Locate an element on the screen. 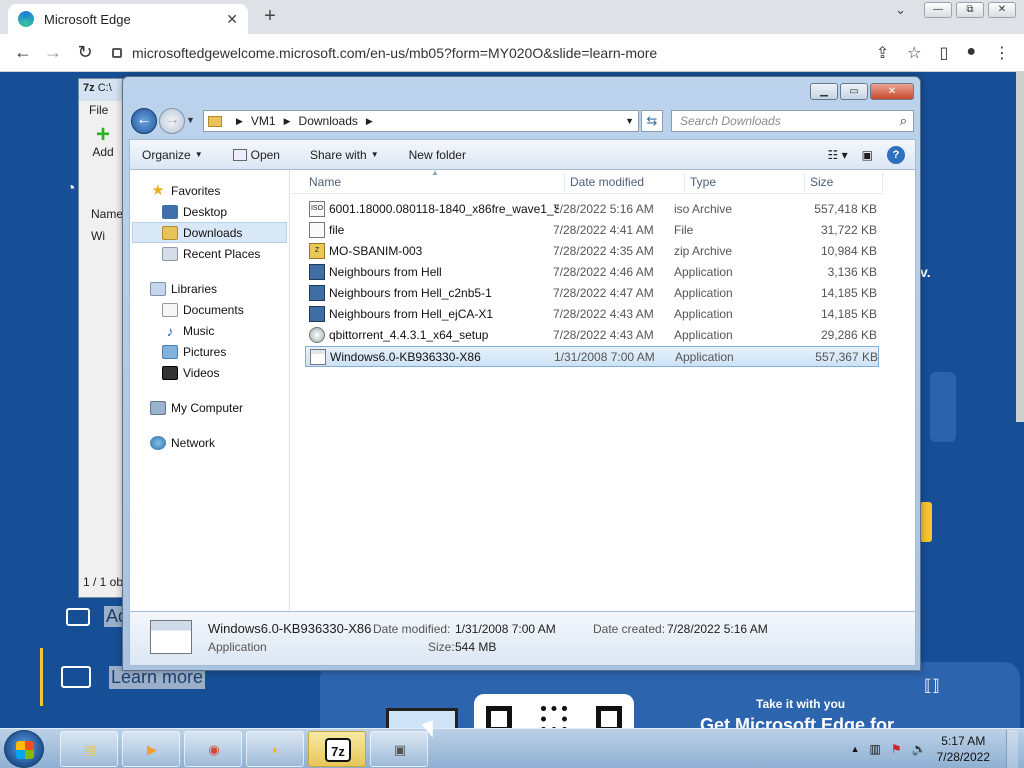 Image resolution: width=1024 pixels, height=768 pixels. new-folder-button: New folder is located at coordinates (437, 155).